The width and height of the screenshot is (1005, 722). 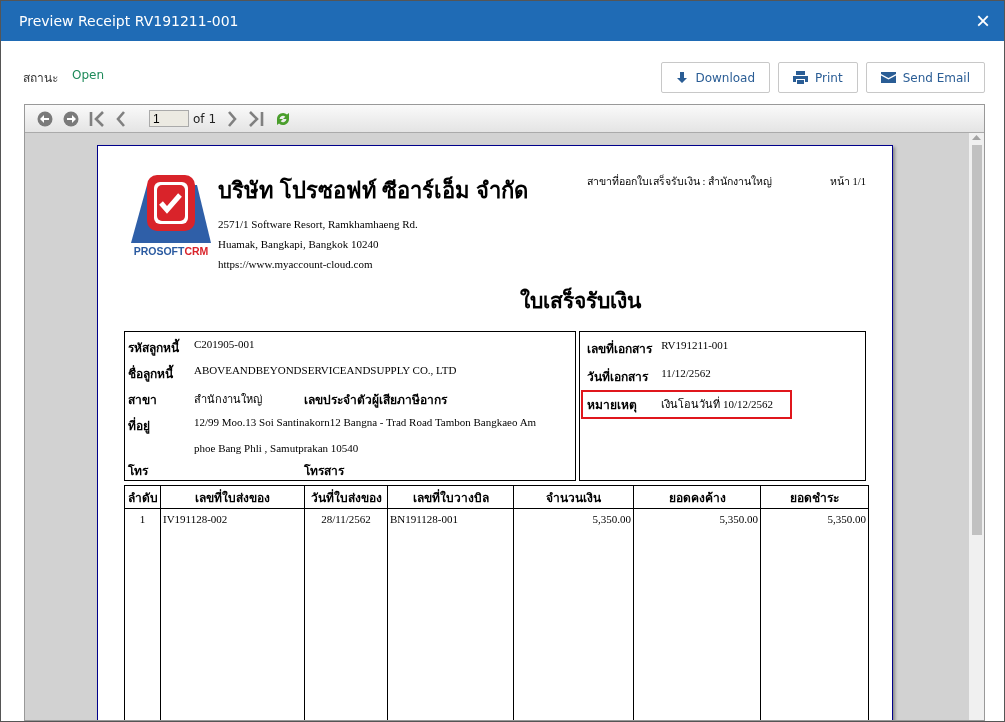 What do you see at coordinates (814, 497) in the screenshot?
I see `column-header: ยอดชำระ` at bounding box center [814, 497].